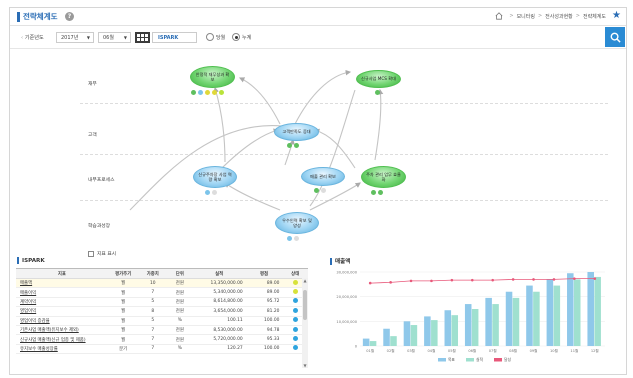  Describe the element at coordinates (391, 350) in the screenshot. I see `x-tick-label: 02월` at that location.